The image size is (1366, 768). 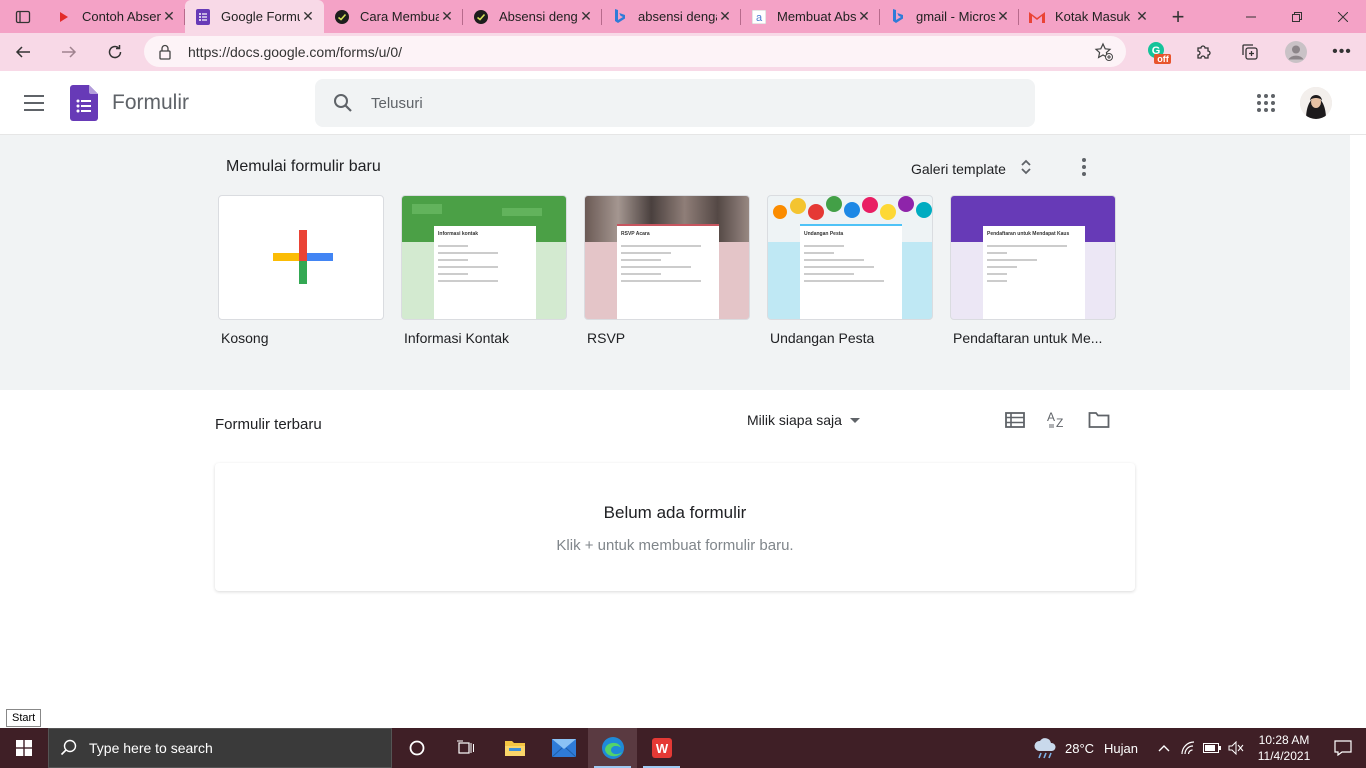 What do you see at coordinates (1164, 748) in the screenshot?
I see `show-hidden-icons-button` at bounding box center [1164, 748].